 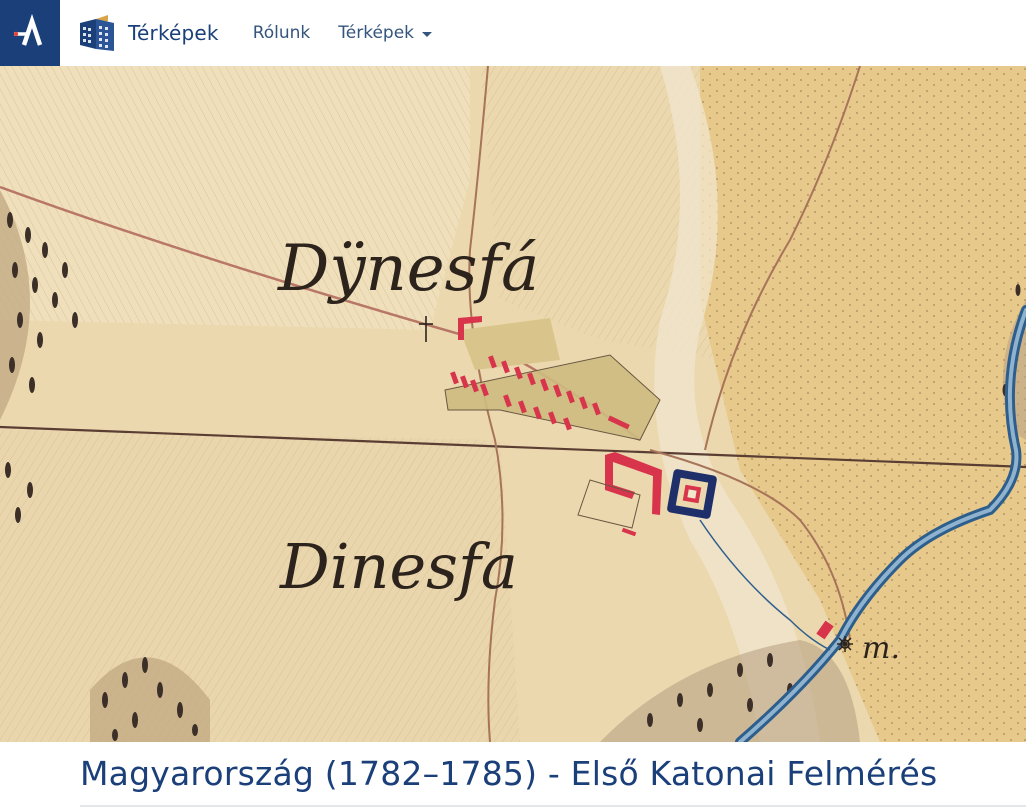 What do you see at coordinates (427, 34) in the screenshot?
I see `caret-down-icon` at bounding box center [427, 34].